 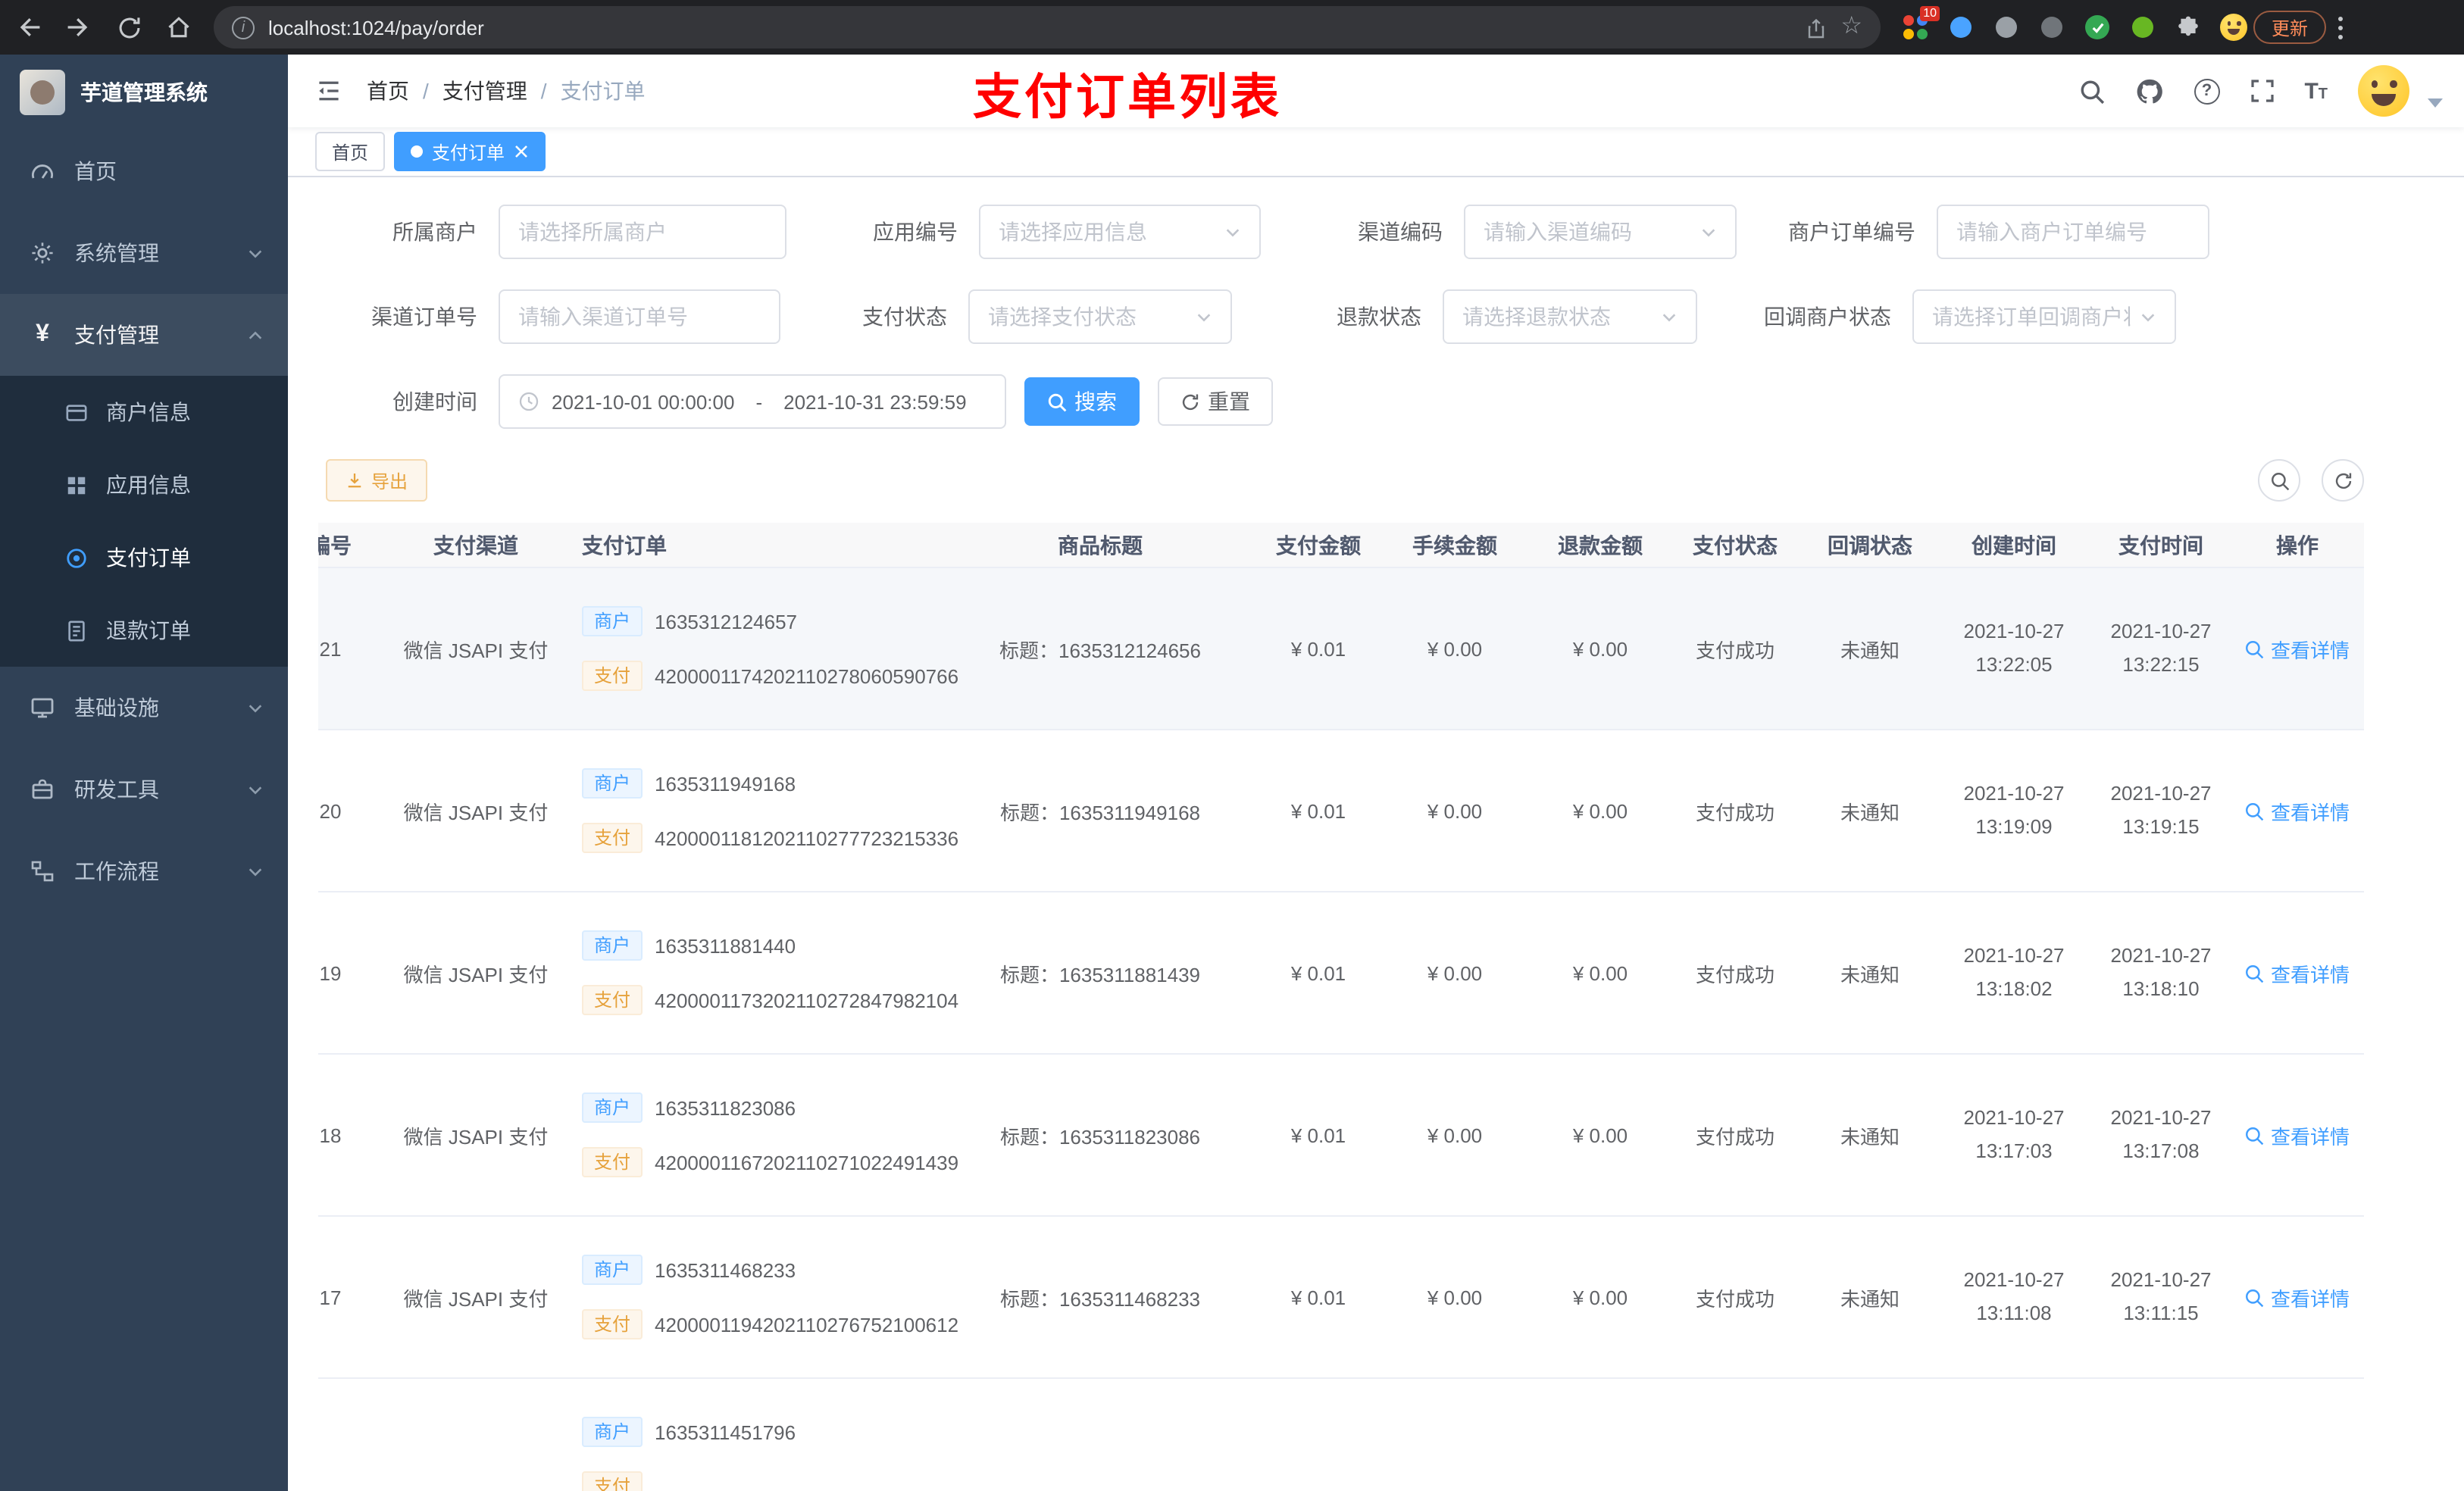 I want to click on order-no-cell: 19, so click(x=330, y=972).